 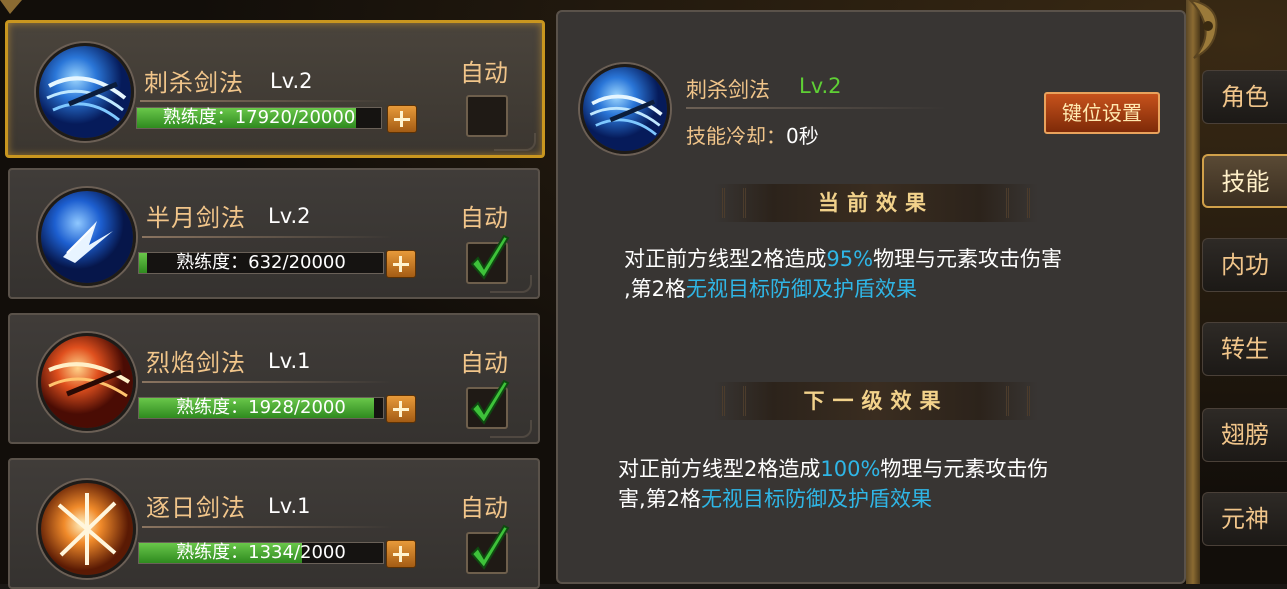 I want to click on detail-skill-name: 刺杀剑法, so click(x=728, y=90).